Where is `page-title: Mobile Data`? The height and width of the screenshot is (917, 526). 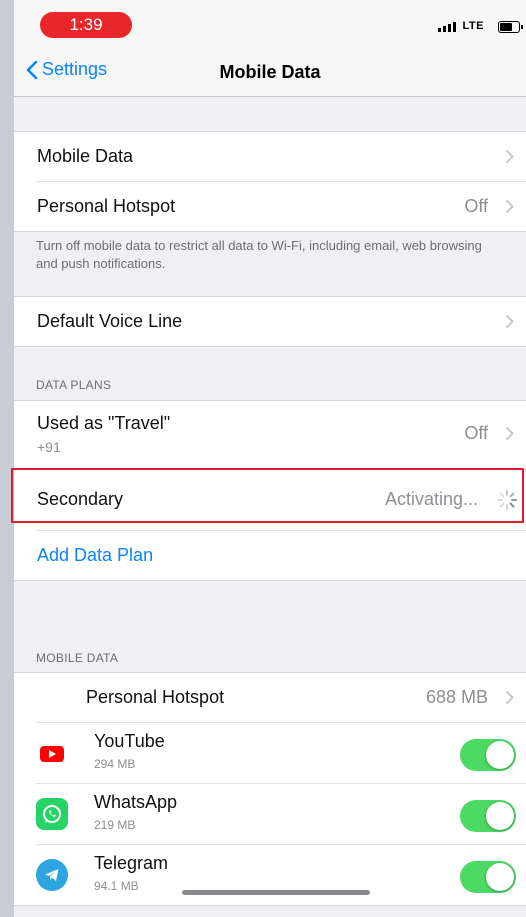
page-title: Mobile Data is located at coordinates (270, 72).